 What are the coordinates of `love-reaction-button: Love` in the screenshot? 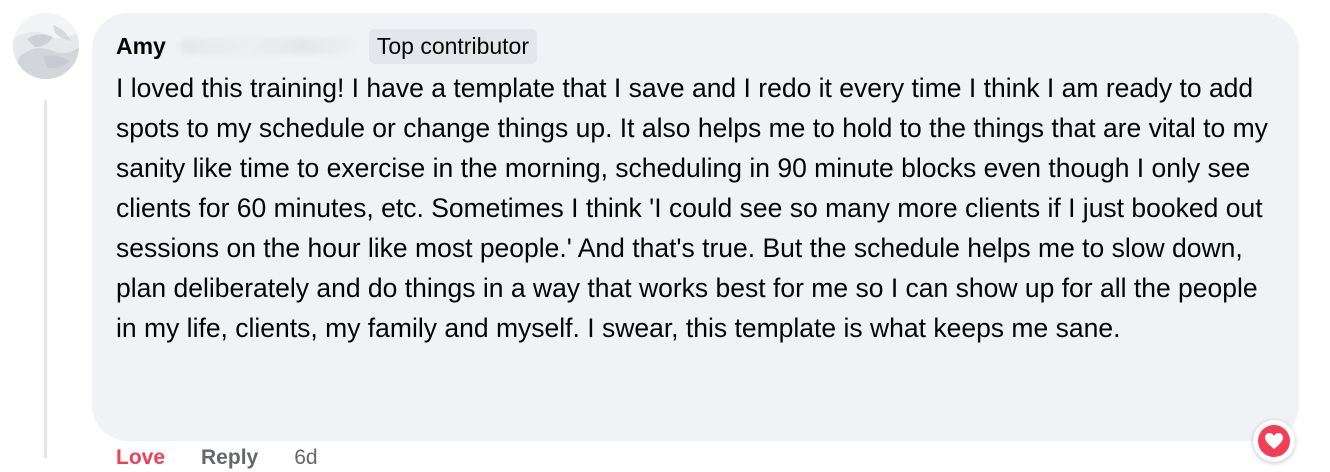 It's located at (140, 458).